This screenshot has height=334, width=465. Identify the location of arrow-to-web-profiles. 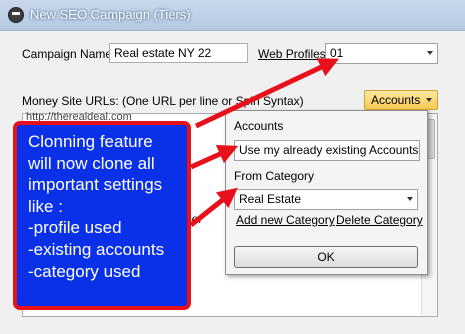
(267, 93).